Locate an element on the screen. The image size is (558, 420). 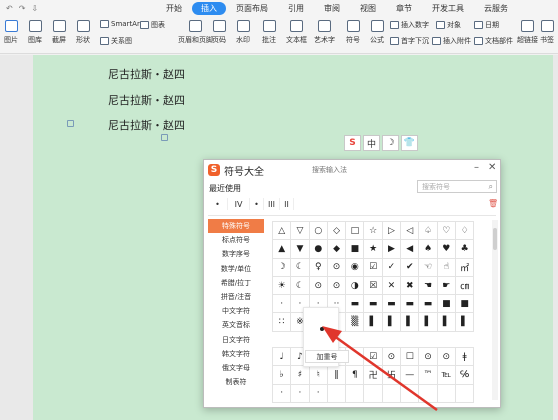
tab-sections: 章节 is located at coordinates (404, 8).